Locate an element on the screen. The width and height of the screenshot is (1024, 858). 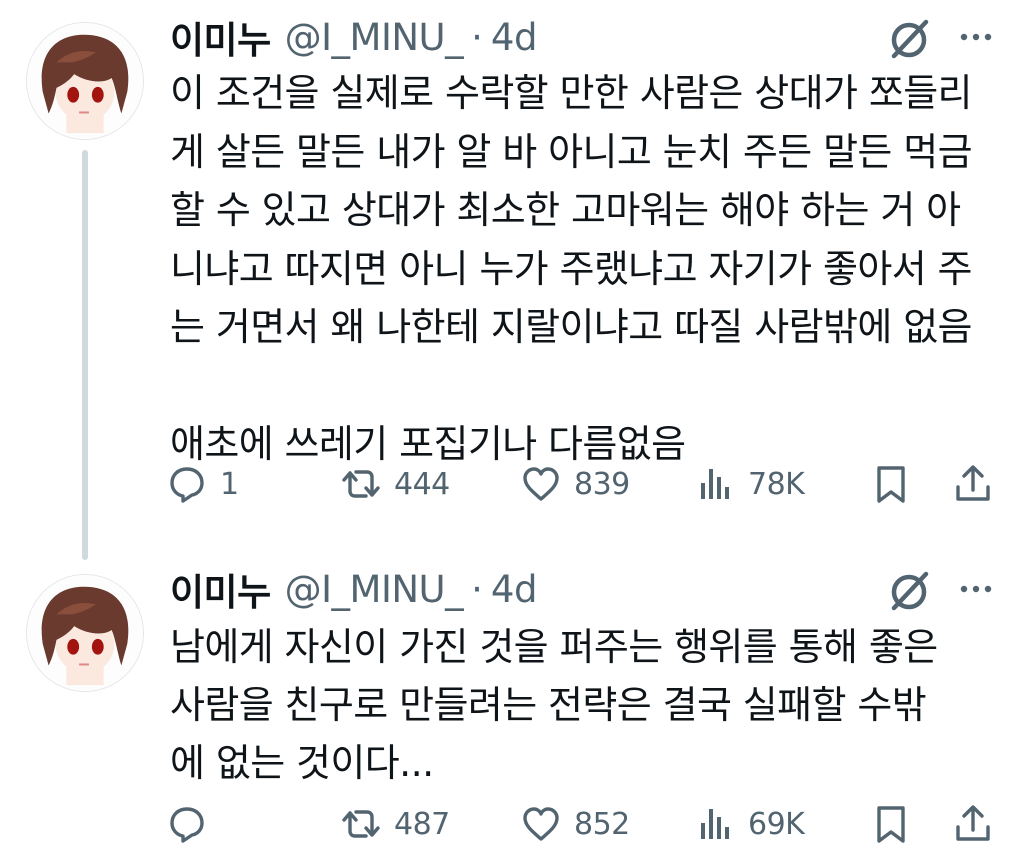
like-button: 839 is located at coordinates (575, 484).